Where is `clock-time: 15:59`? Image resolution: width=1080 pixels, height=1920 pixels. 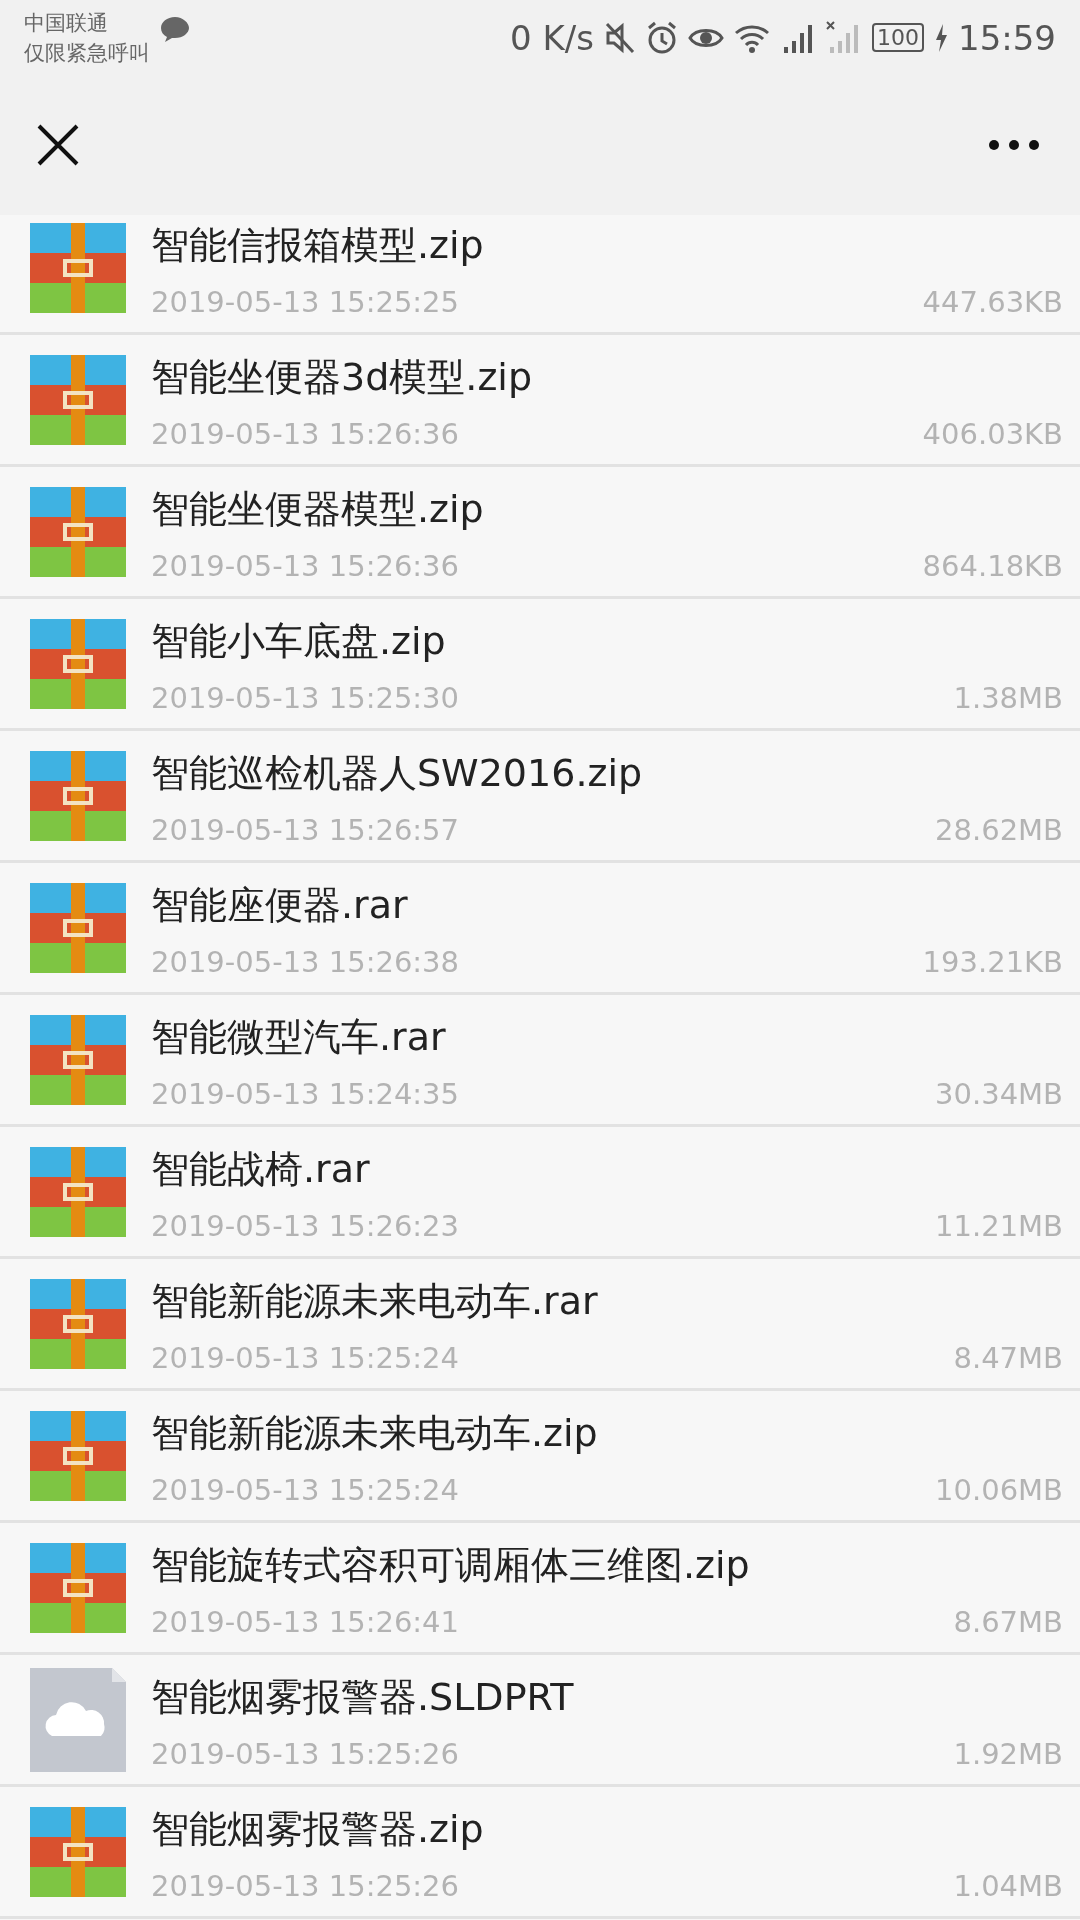 clock-time: 15:59 is located at coordinates (1007, 37).